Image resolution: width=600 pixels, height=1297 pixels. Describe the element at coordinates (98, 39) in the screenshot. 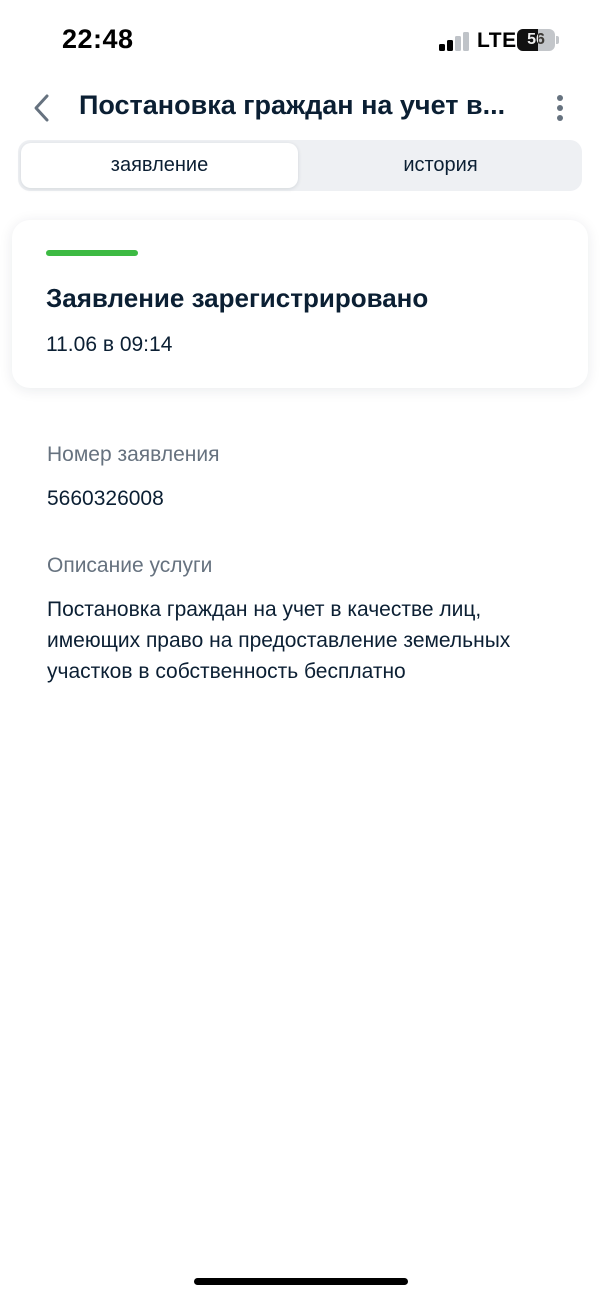

I see `status-time: 22:48` at that location.